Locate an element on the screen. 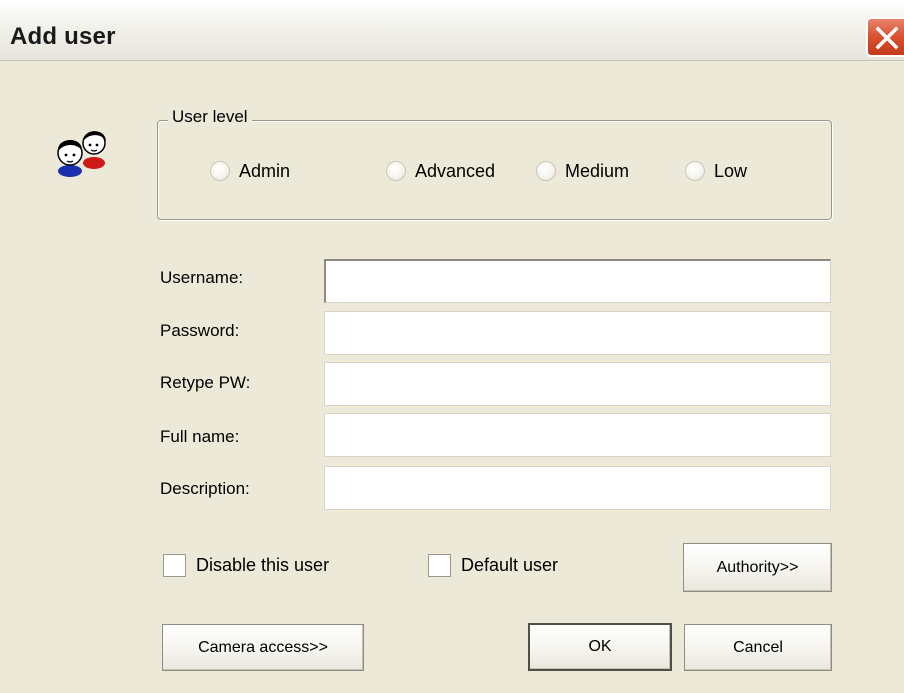  users-icon is located at coordinates (81, 154).